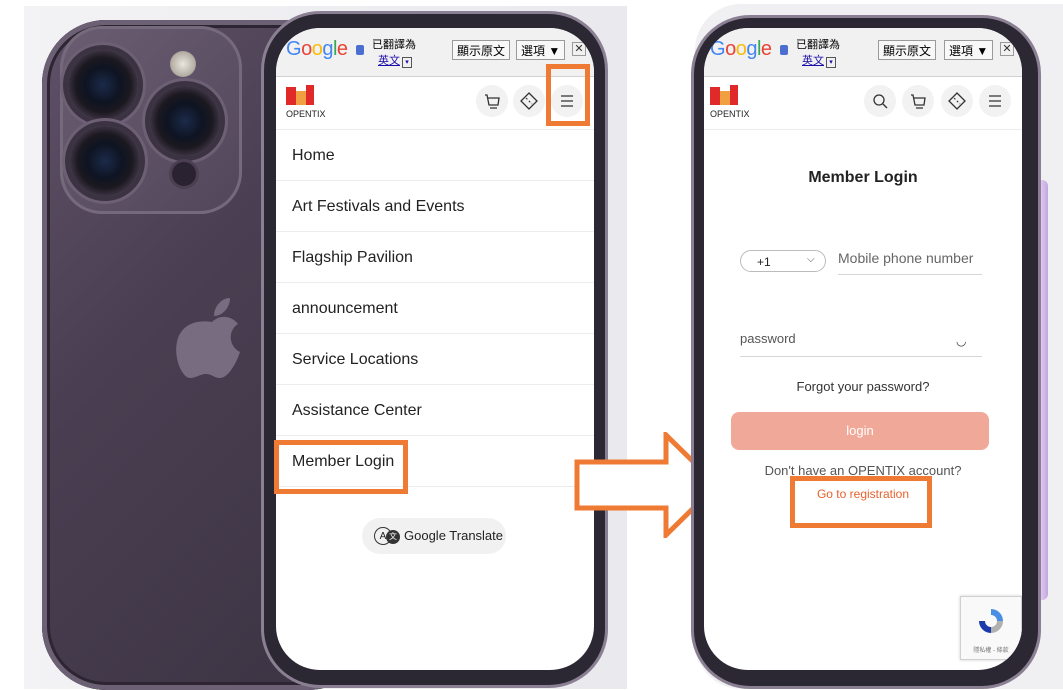 This screenshot has width=1063, height=690. Describe the element at coordinates (995, 101) in the screenshot. I see `menu-icon` at that location.